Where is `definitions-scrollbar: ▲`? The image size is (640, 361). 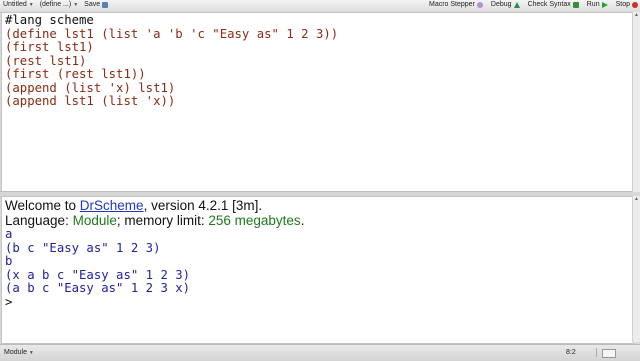
definitions-scrollbar: ▲ is located at coordinates (636, 102).